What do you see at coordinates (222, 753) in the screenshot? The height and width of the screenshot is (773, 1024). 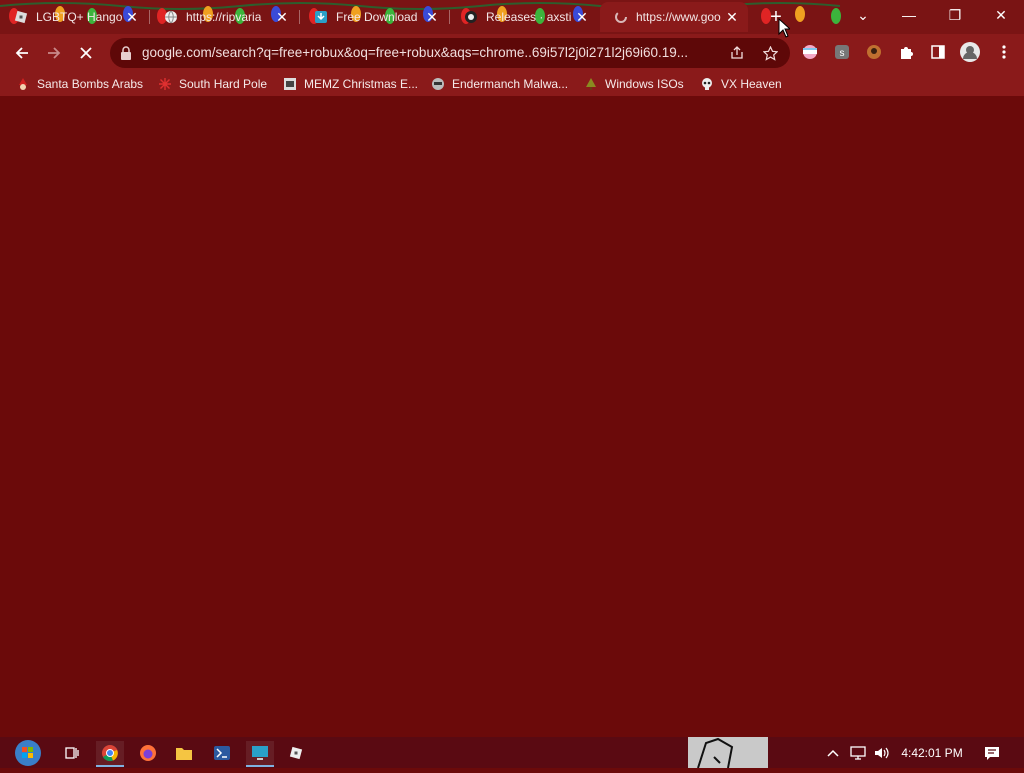 I see `powershell-icon` at bounding box center [222, 753].